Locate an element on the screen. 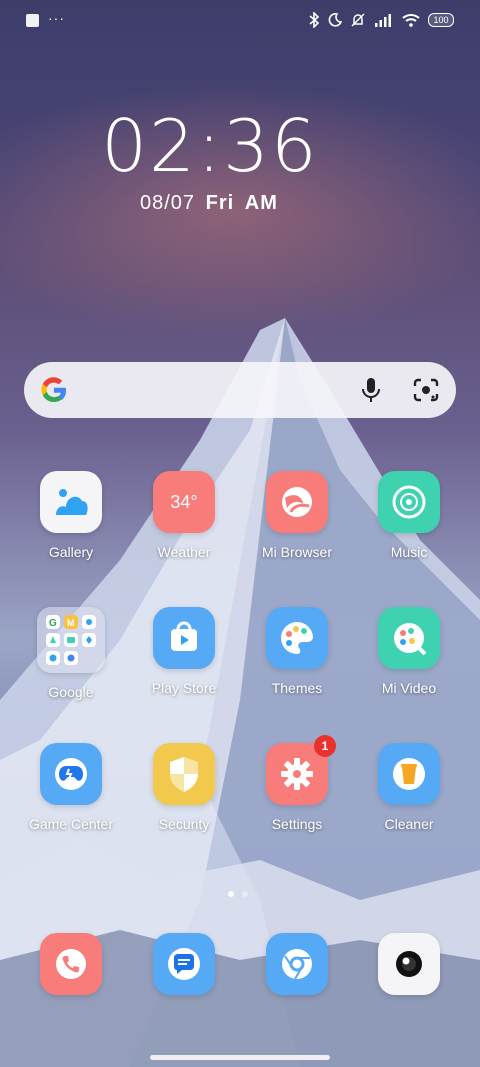  video-icon is located at coordinates (409, 638).